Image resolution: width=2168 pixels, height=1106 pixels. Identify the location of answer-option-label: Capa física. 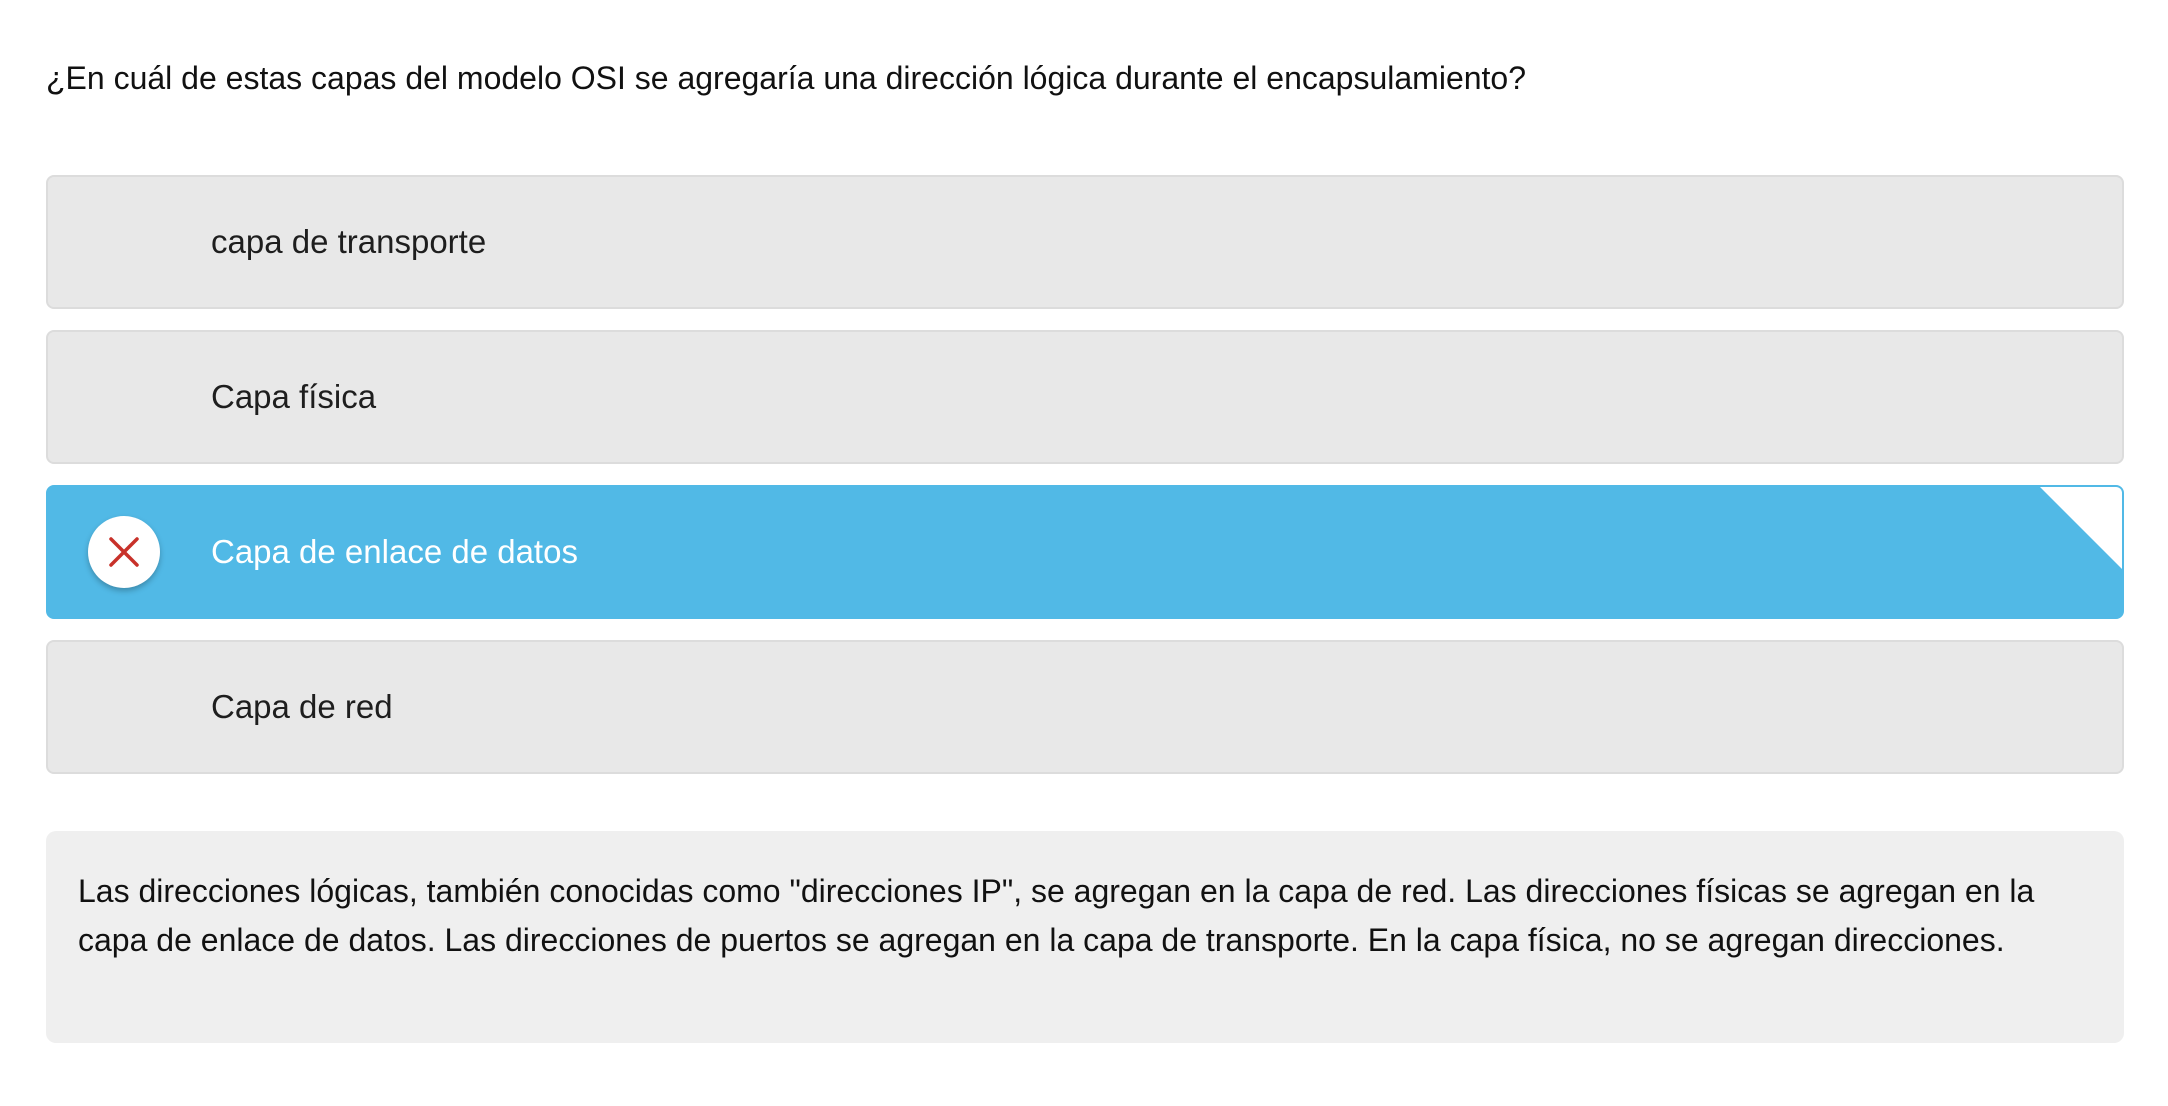
(294, 396).